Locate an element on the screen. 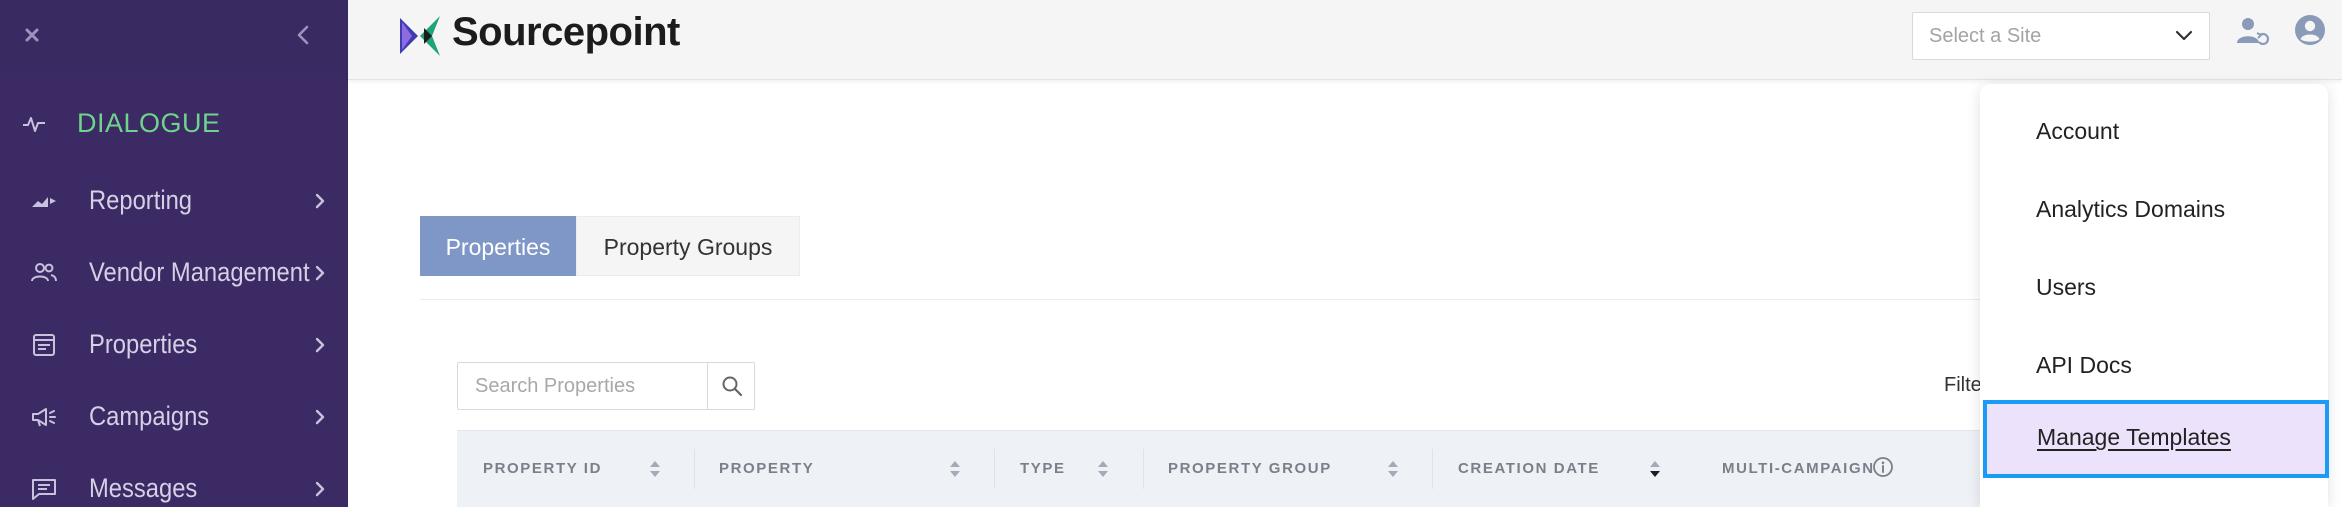 The image size is (2342, 507). brand-name: Sourcepoint is located at coordinates (566, 32).